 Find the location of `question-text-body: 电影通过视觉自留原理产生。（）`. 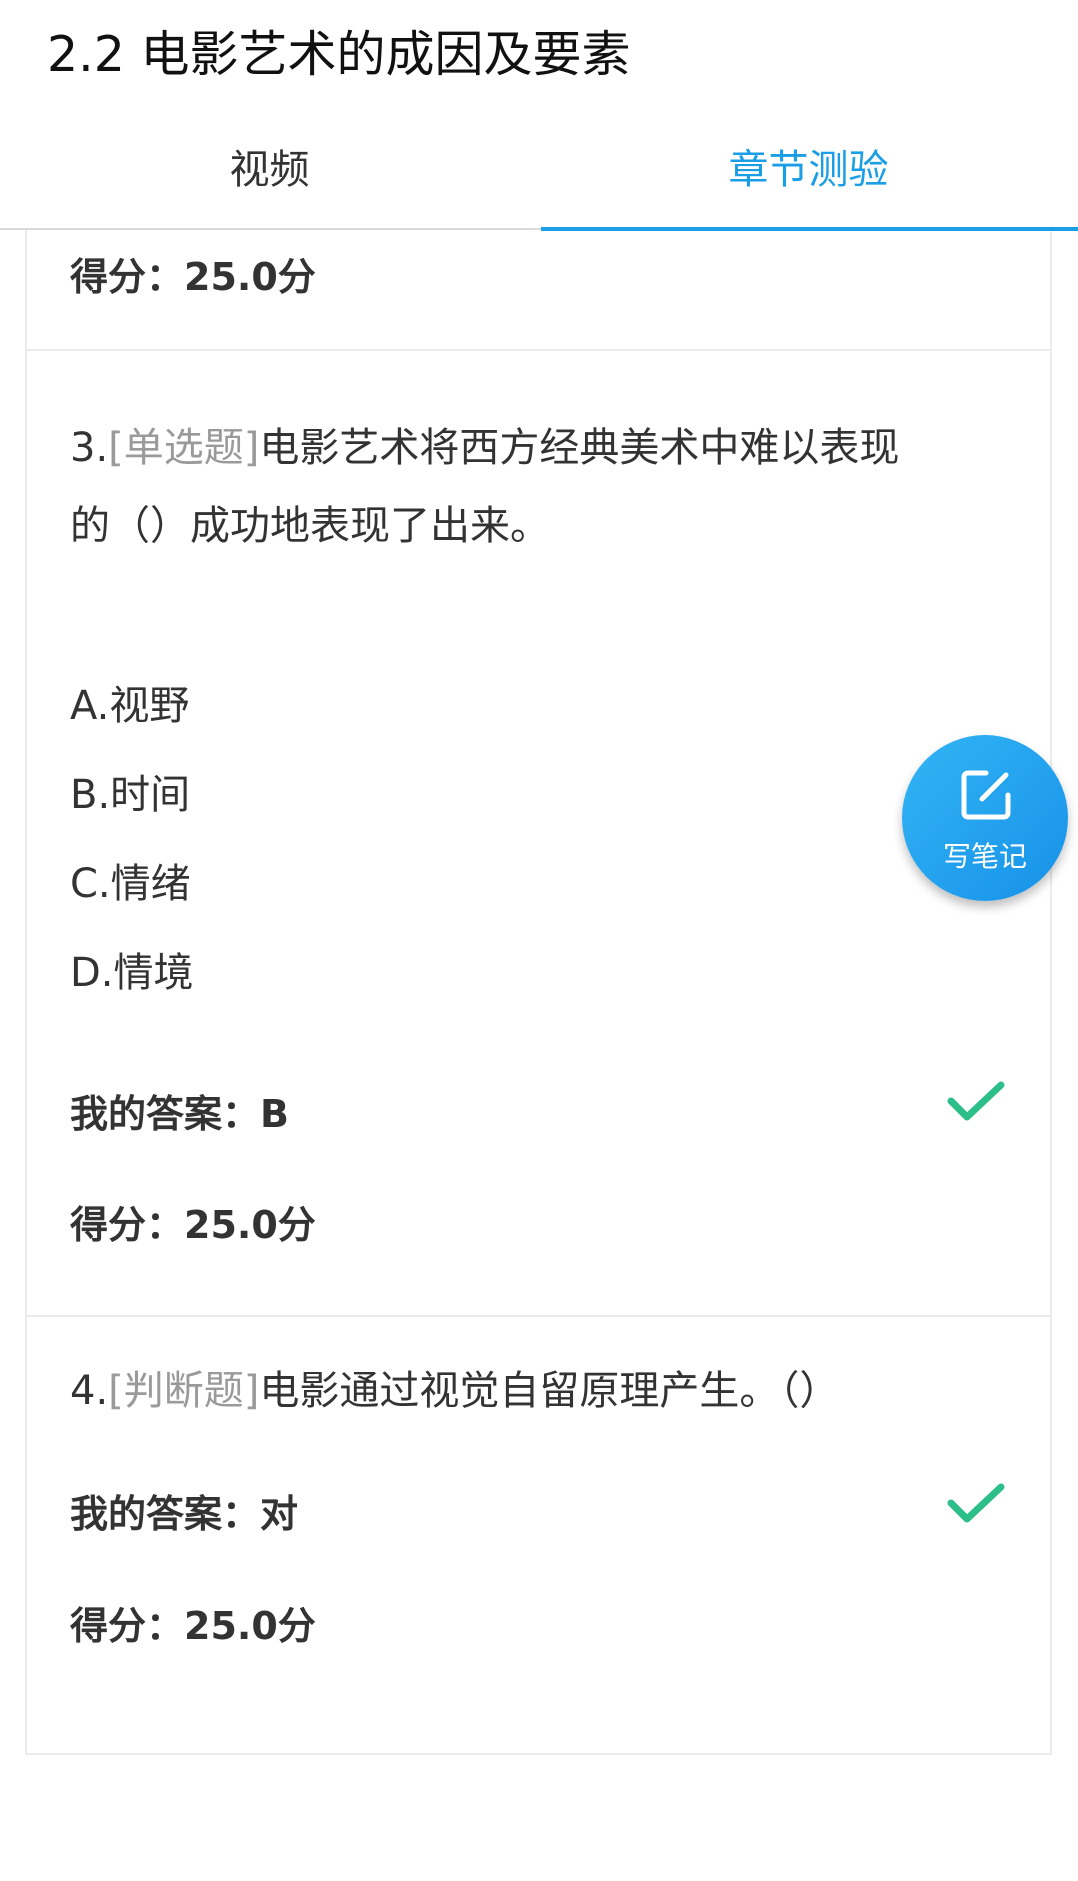

question-text-body: 电影通过视觉自留原理产生。（） is located at coordinates (549, 1391).